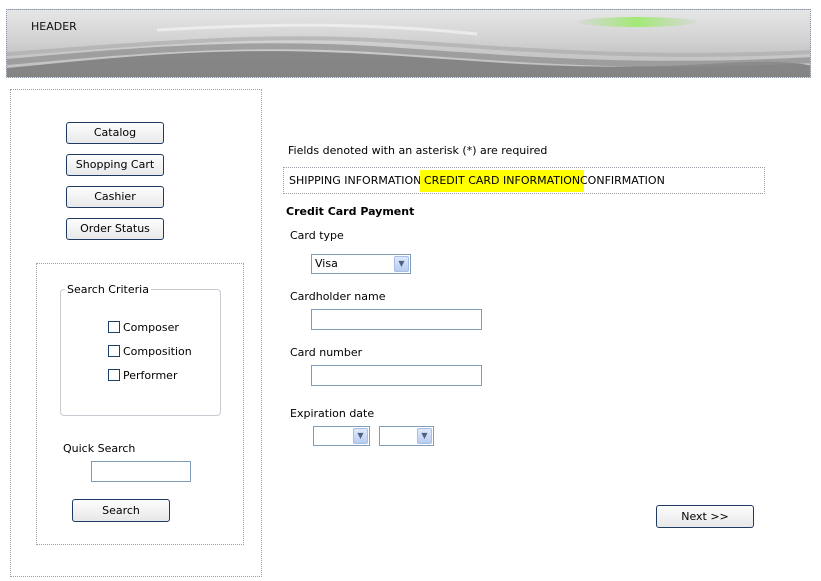  I want to click on step-credit-card-information: CREDIT CARD INFORMATION, so click(502, 181).